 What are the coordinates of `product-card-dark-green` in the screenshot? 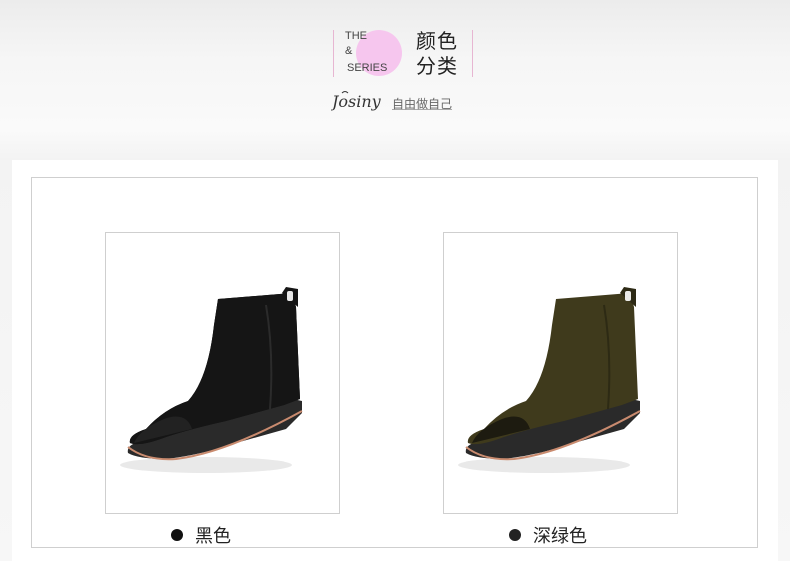 It's located at (560, 373).